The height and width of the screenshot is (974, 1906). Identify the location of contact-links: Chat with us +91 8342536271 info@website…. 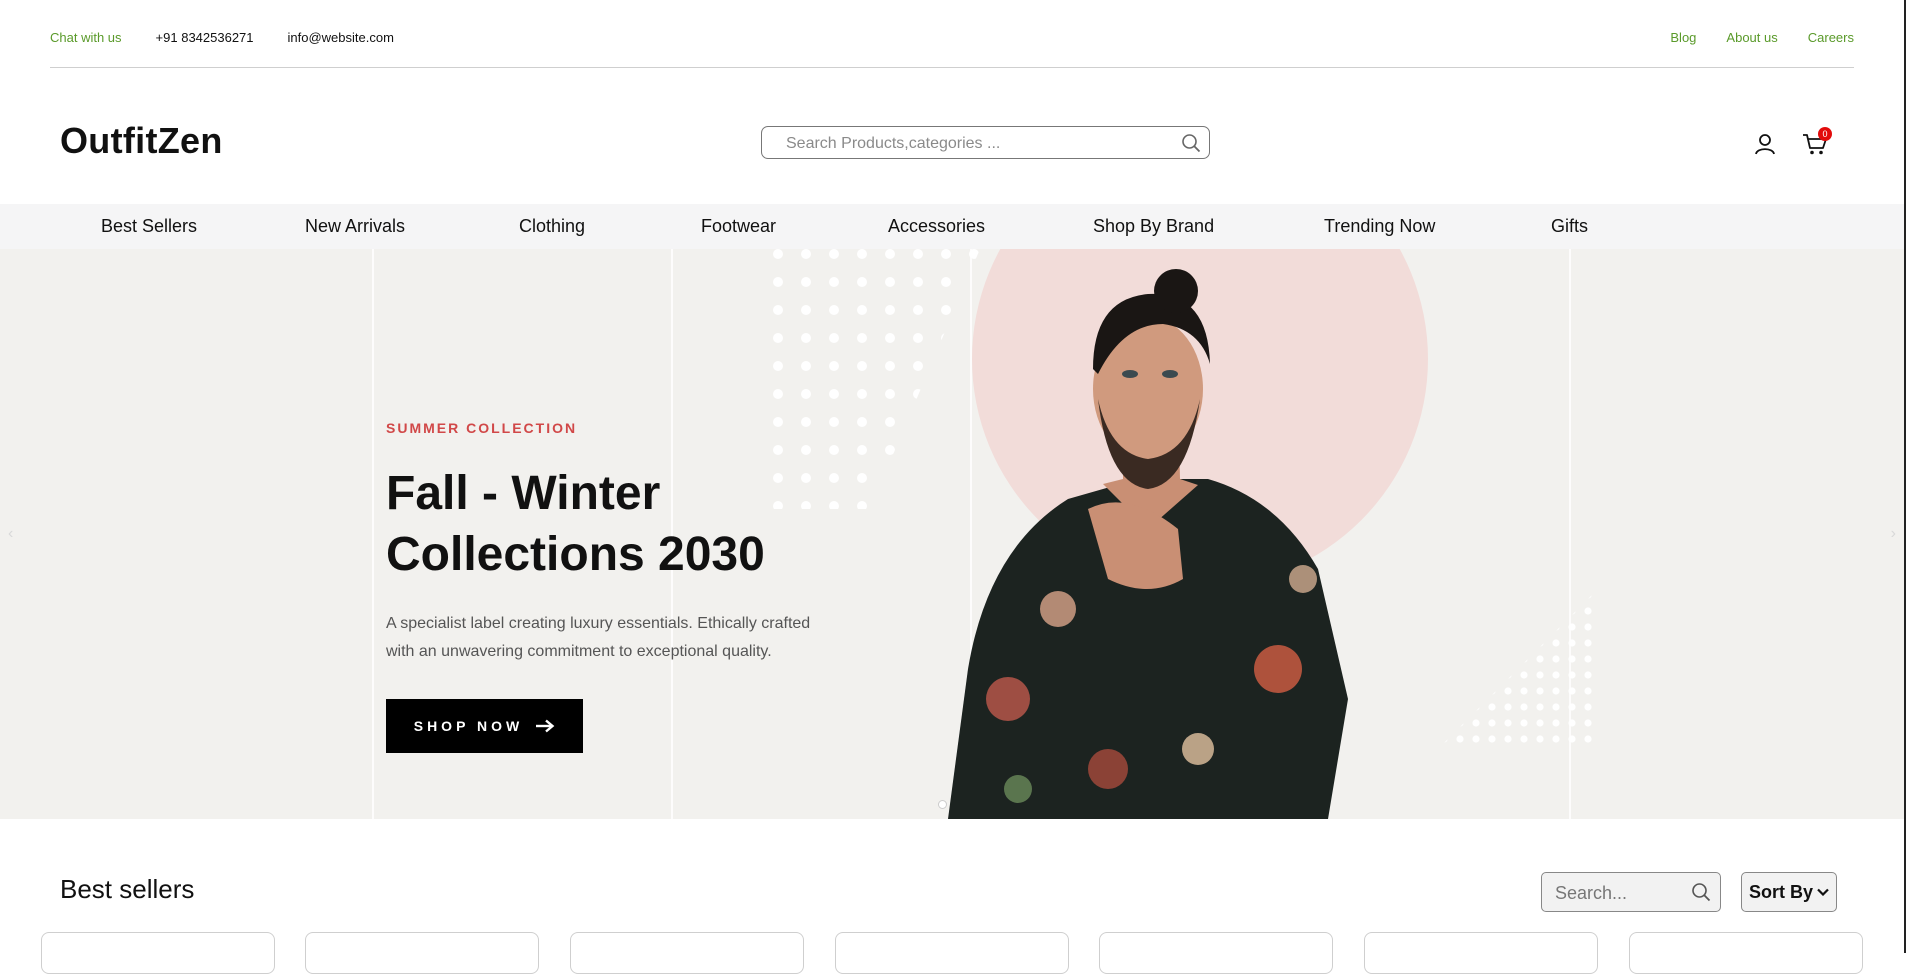
(222, 37).